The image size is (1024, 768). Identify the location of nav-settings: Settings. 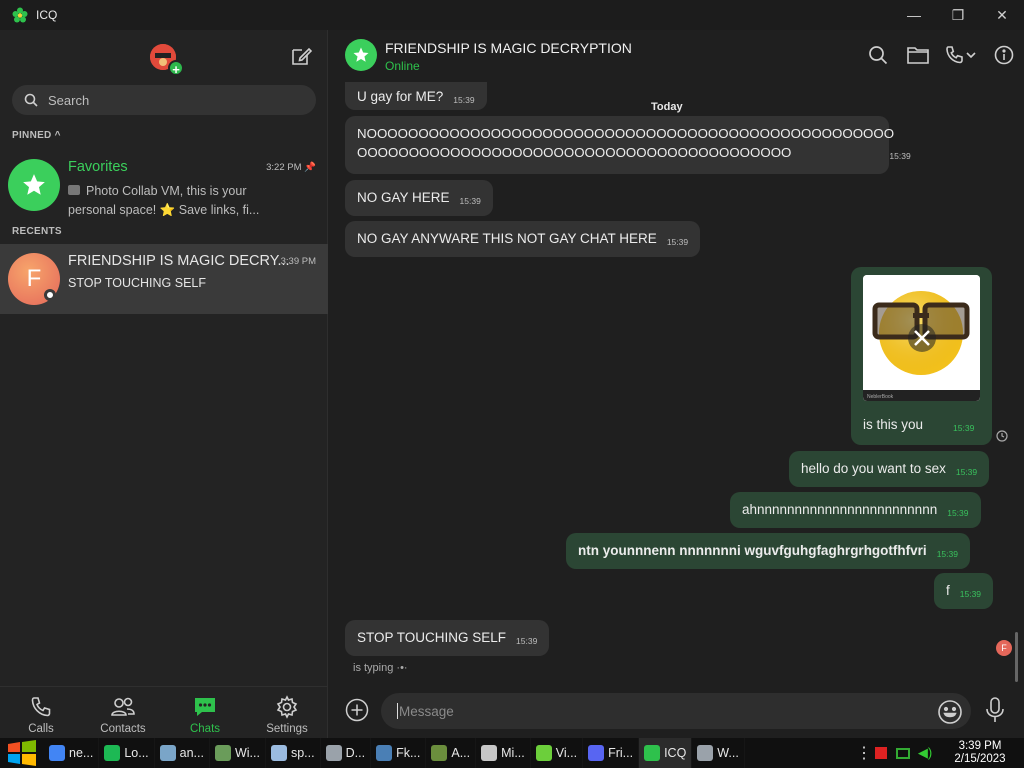
(287, 712).